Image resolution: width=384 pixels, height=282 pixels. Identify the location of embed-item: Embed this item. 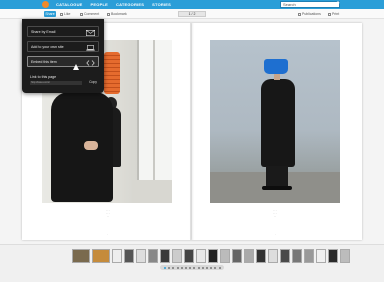
(63, 61).